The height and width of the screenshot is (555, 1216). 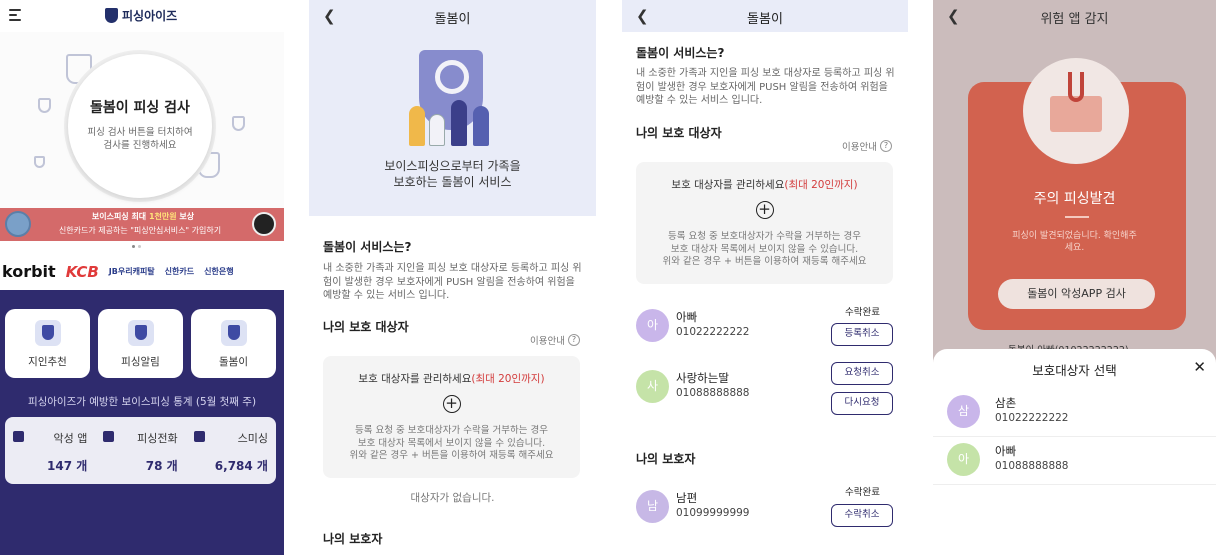 I want to click on bot-icon, so click(x=264, y=224).